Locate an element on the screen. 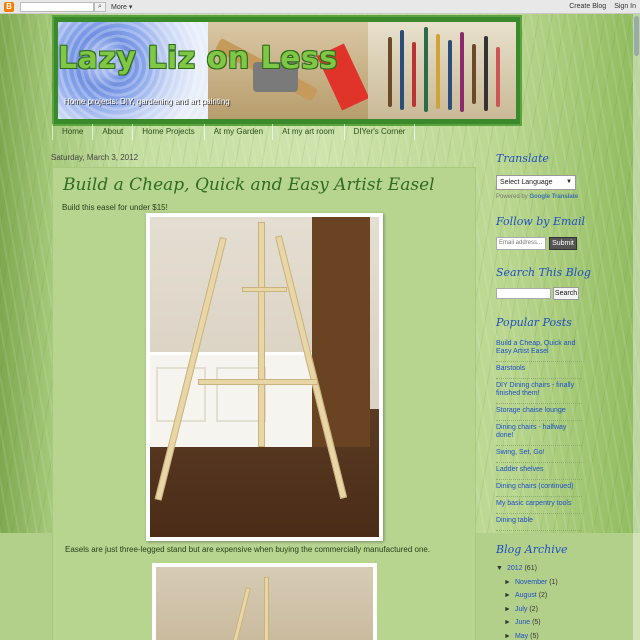 The height and width of the screenshot is (640, 640). archive-month-row: ► August (2) is located at coordinates (541, 596).